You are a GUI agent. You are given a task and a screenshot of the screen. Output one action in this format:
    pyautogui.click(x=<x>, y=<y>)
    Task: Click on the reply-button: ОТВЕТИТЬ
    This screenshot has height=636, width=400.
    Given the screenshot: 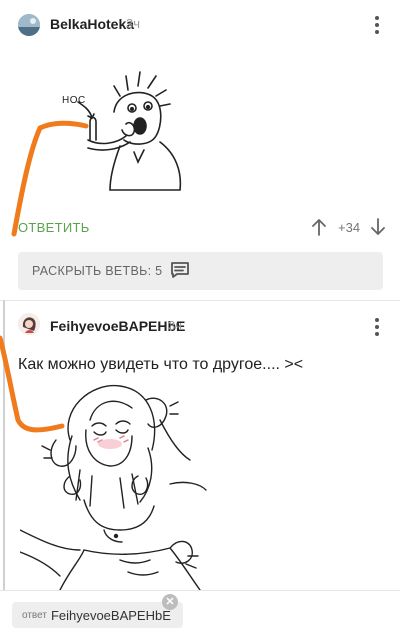 What is the action you would take?
    pyautogui.click(x=54, y=227)
    